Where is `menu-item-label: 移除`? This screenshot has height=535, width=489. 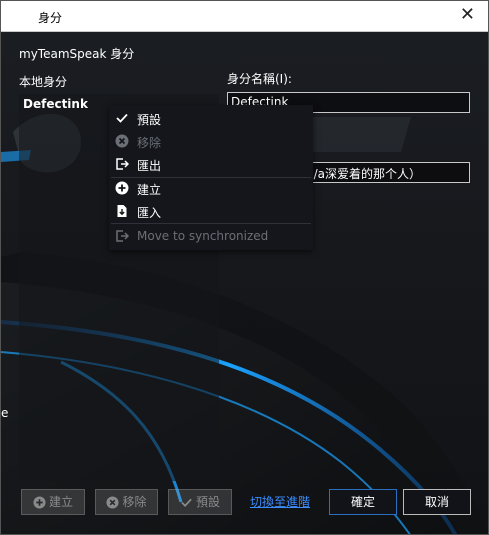
menu-item-label: 移除 is located at coordinates (149, 143).